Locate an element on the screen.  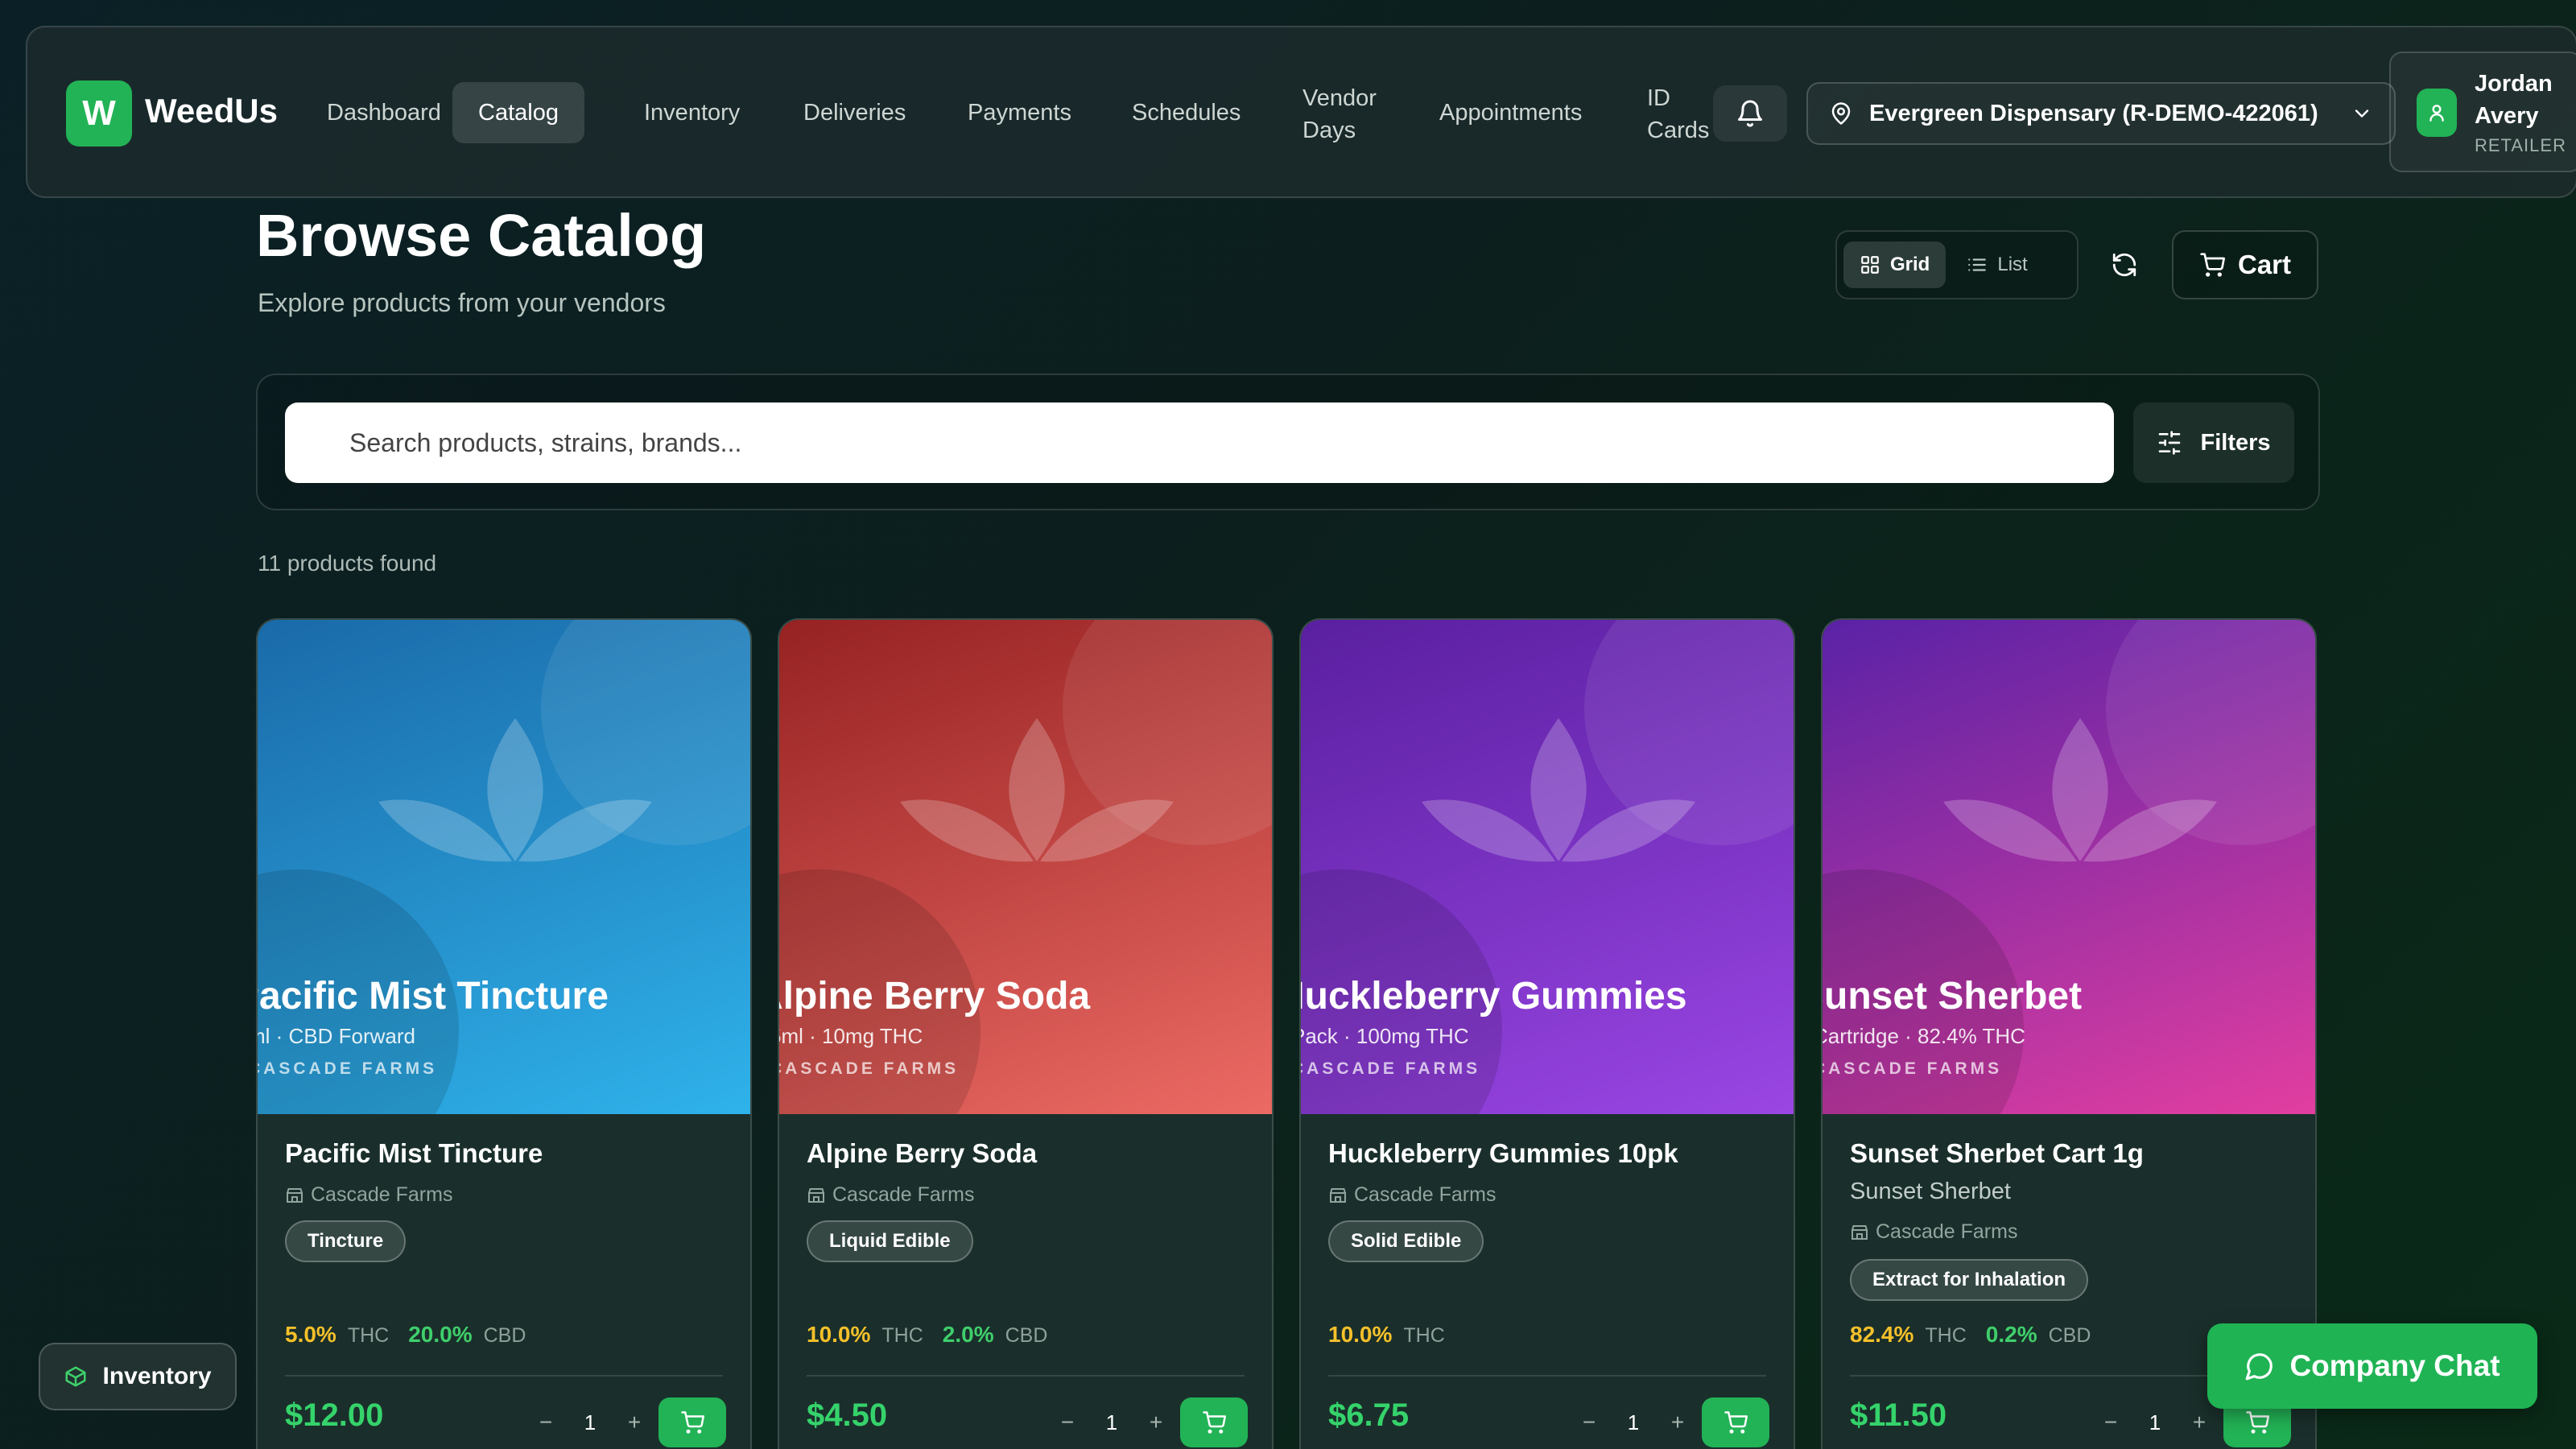
view-toggle: Grid List is located at coordinates (1957, 264).